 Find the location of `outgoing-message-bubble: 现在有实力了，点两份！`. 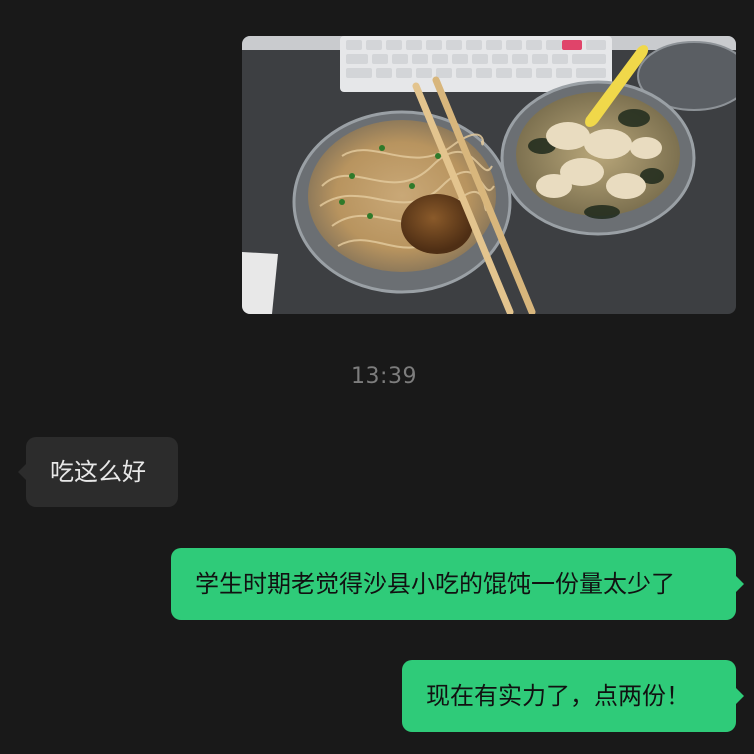

outgoing-message-bubble: 现在有实力了，点两份！ is located at coordinates (573, 696).